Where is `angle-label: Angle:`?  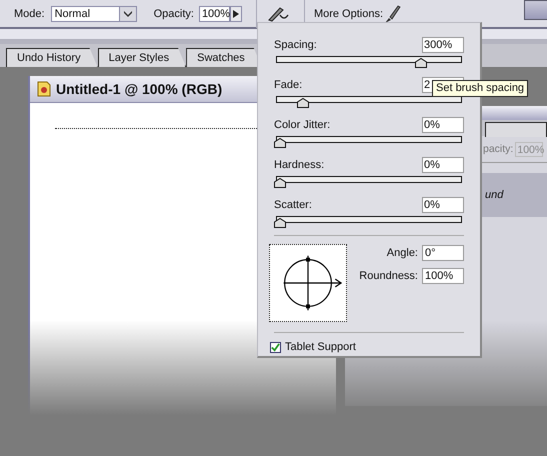 angle-label: Angle: is located at coordinates (402, 253).